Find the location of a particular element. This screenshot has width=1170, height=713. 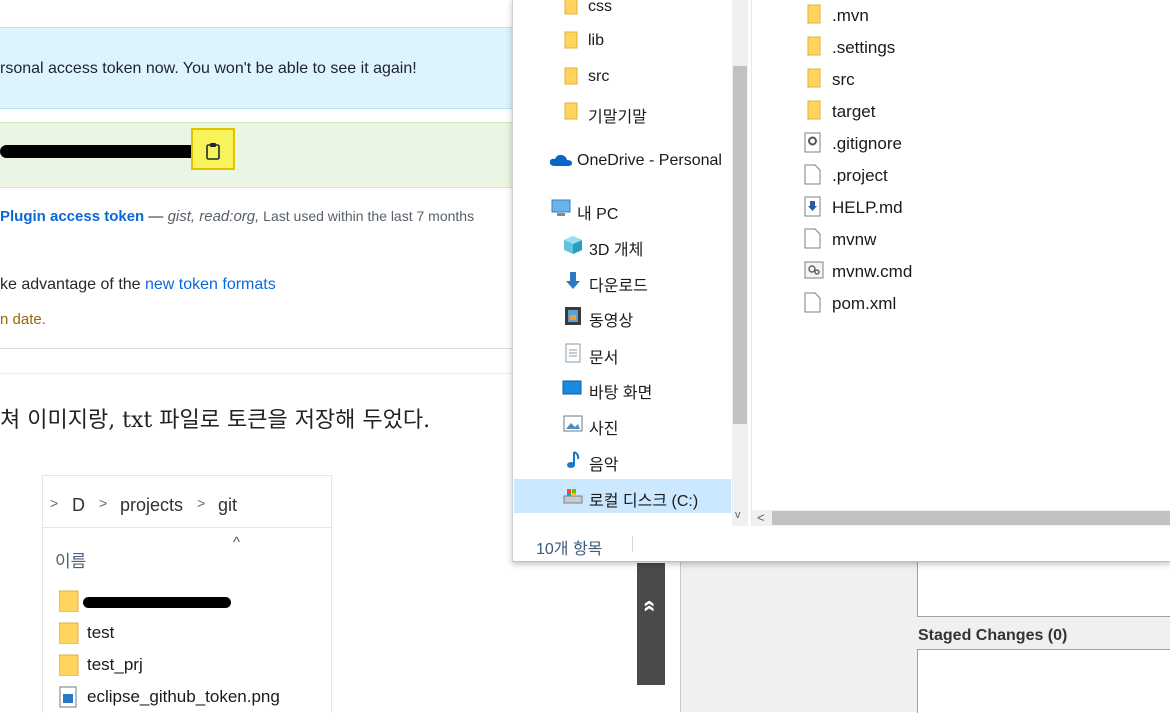

file-list-horizontal-scrollbar: < is located at coordinates (961, 518).